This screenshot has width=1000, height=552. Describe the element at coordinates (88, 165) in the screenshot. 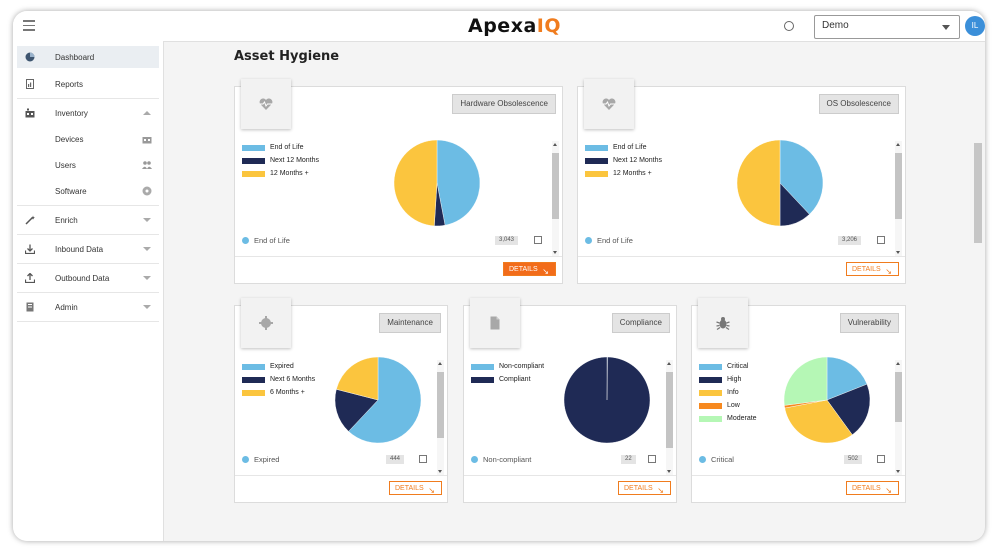

I see `sidebar-item-users: Users` at that location.